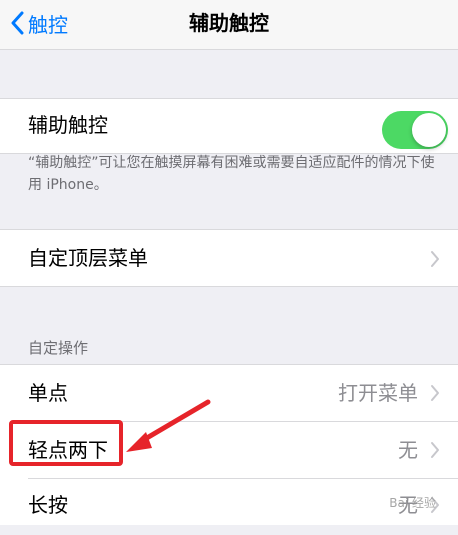  Describe the element at coordinates (408, 450) in the screenshot. I see `double-tap-value: 无` at that location.